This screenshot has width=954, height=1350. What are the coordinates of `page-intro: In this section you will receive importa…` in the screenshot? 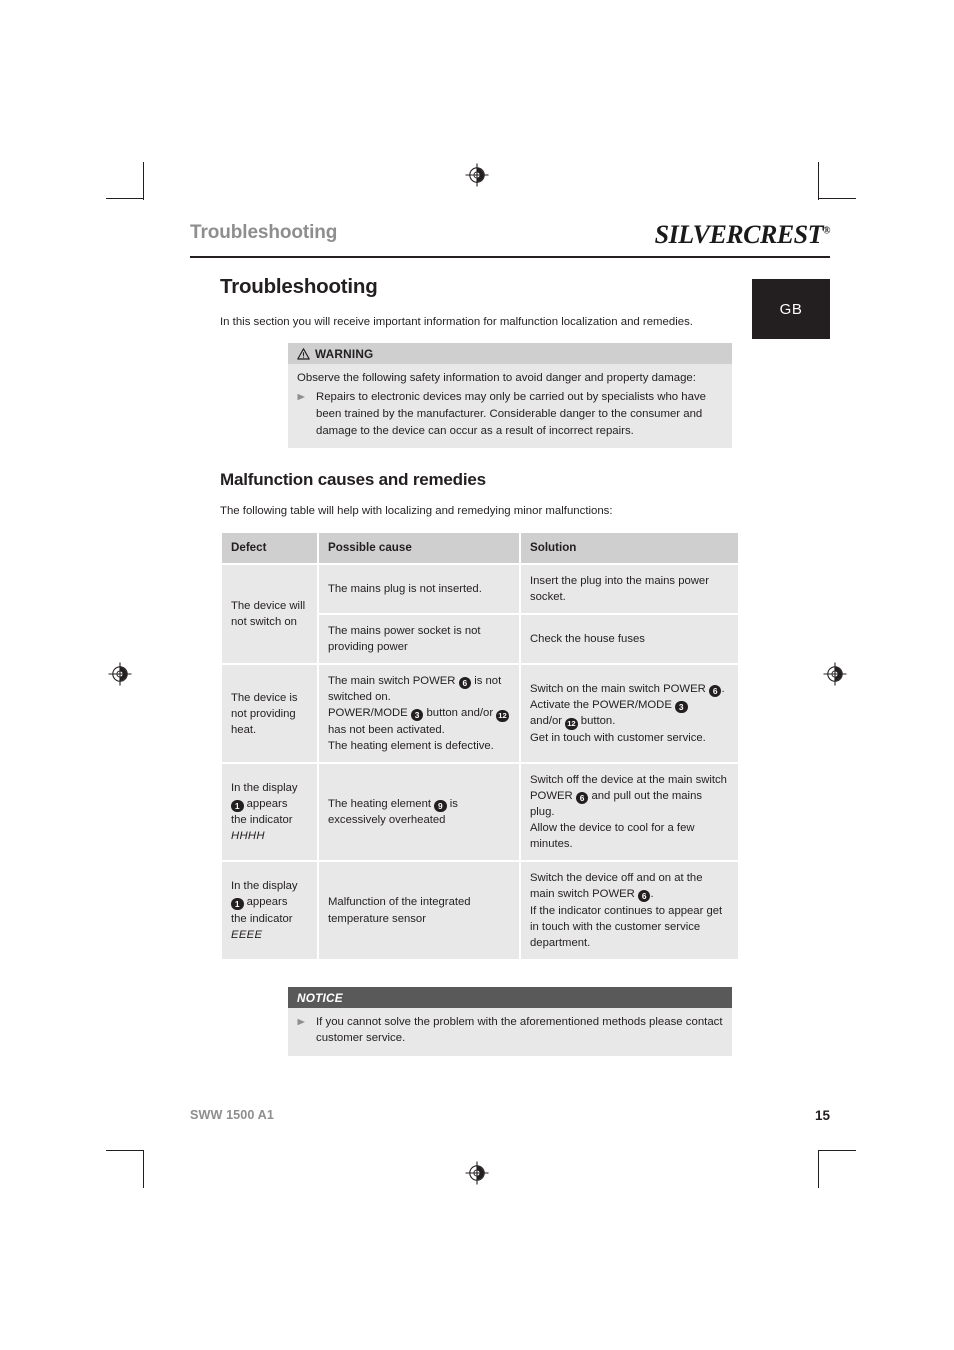 It's located at (456, 321).